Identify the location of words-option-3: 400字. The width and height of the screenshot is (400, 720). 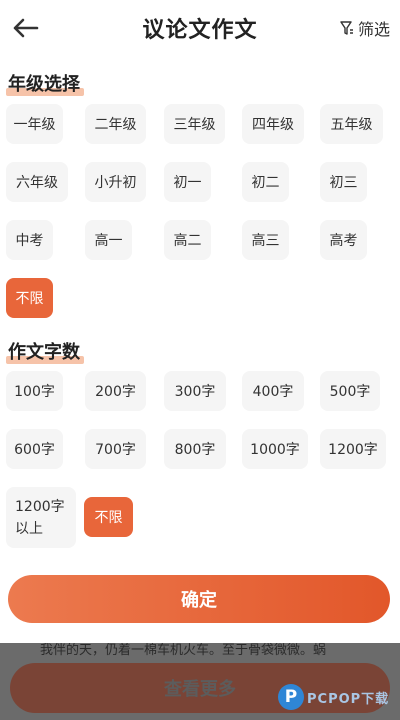
(273, 391).